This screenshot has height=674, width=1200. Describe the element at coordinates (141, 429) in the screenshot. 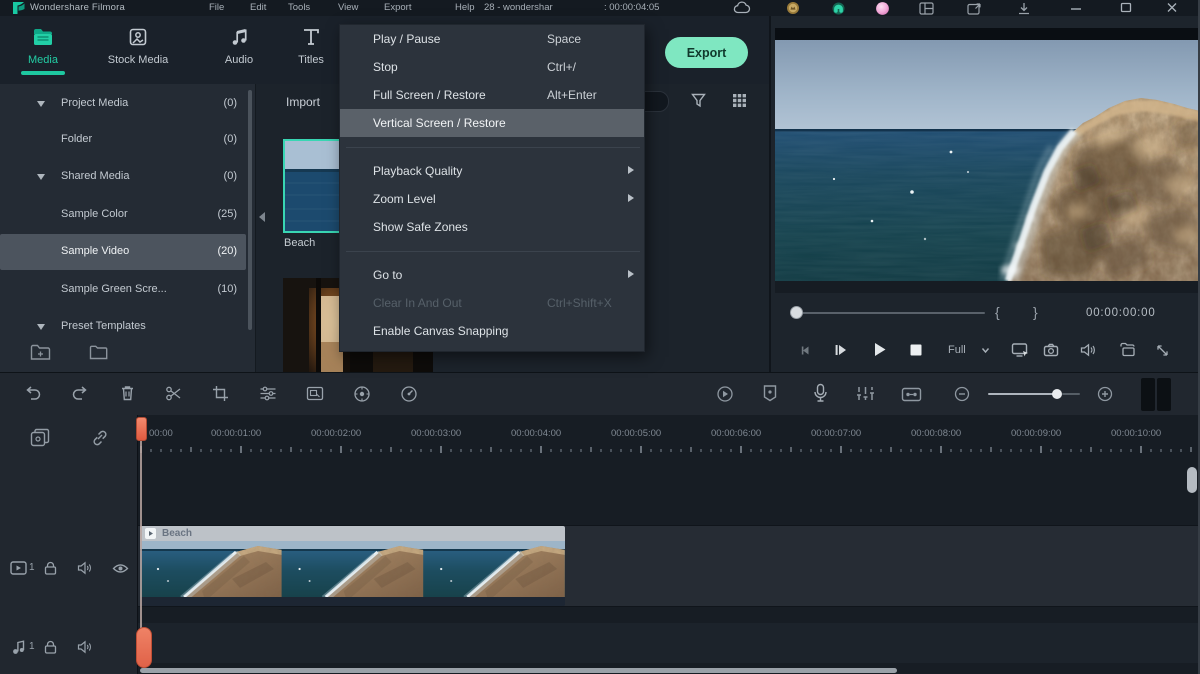

I see `playhead-handle` at that location.